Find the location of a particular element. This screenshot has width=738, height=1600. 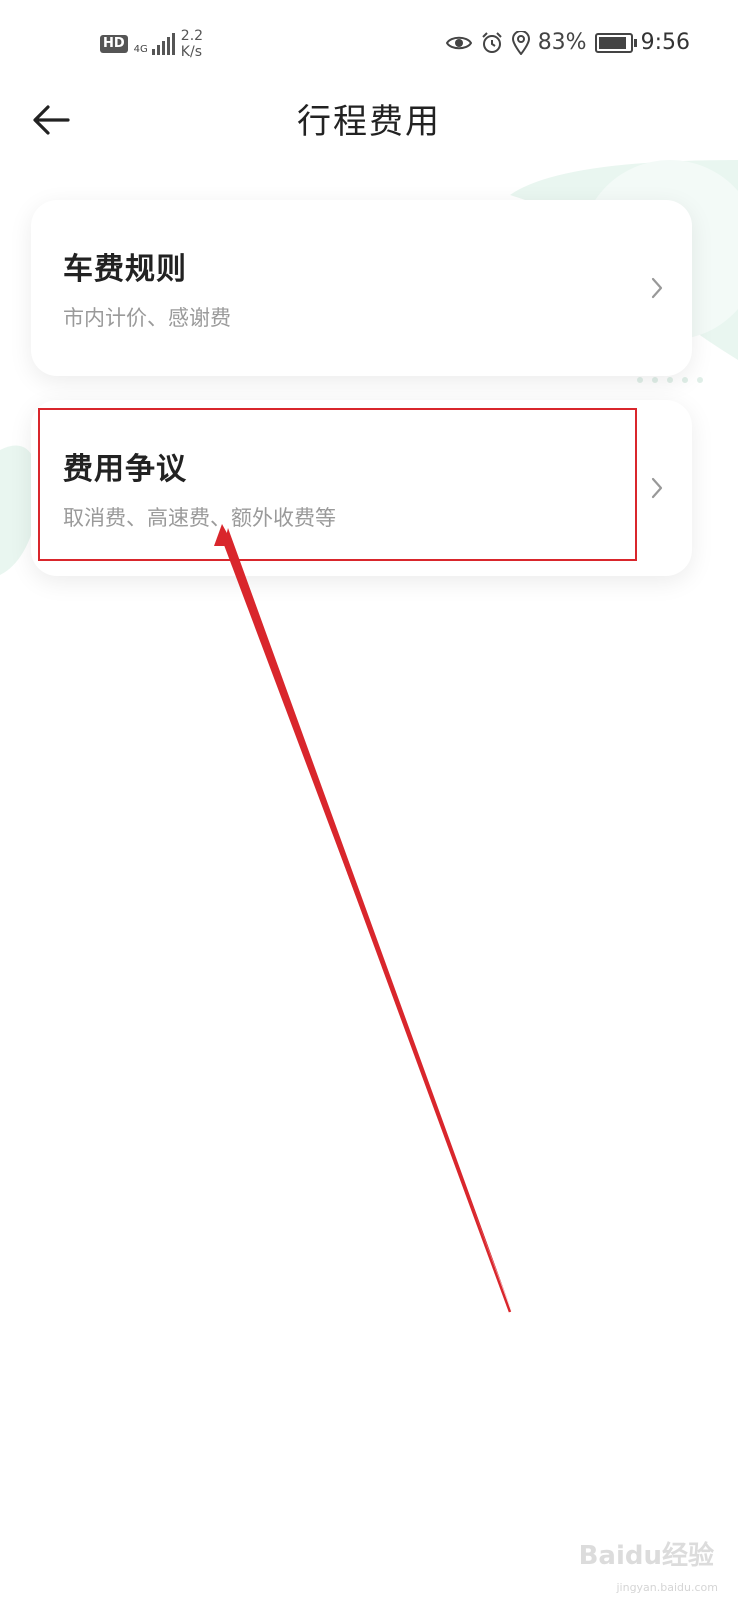

watermark-url: jingyan.baidu.com is located at coordinates (667, 1587).